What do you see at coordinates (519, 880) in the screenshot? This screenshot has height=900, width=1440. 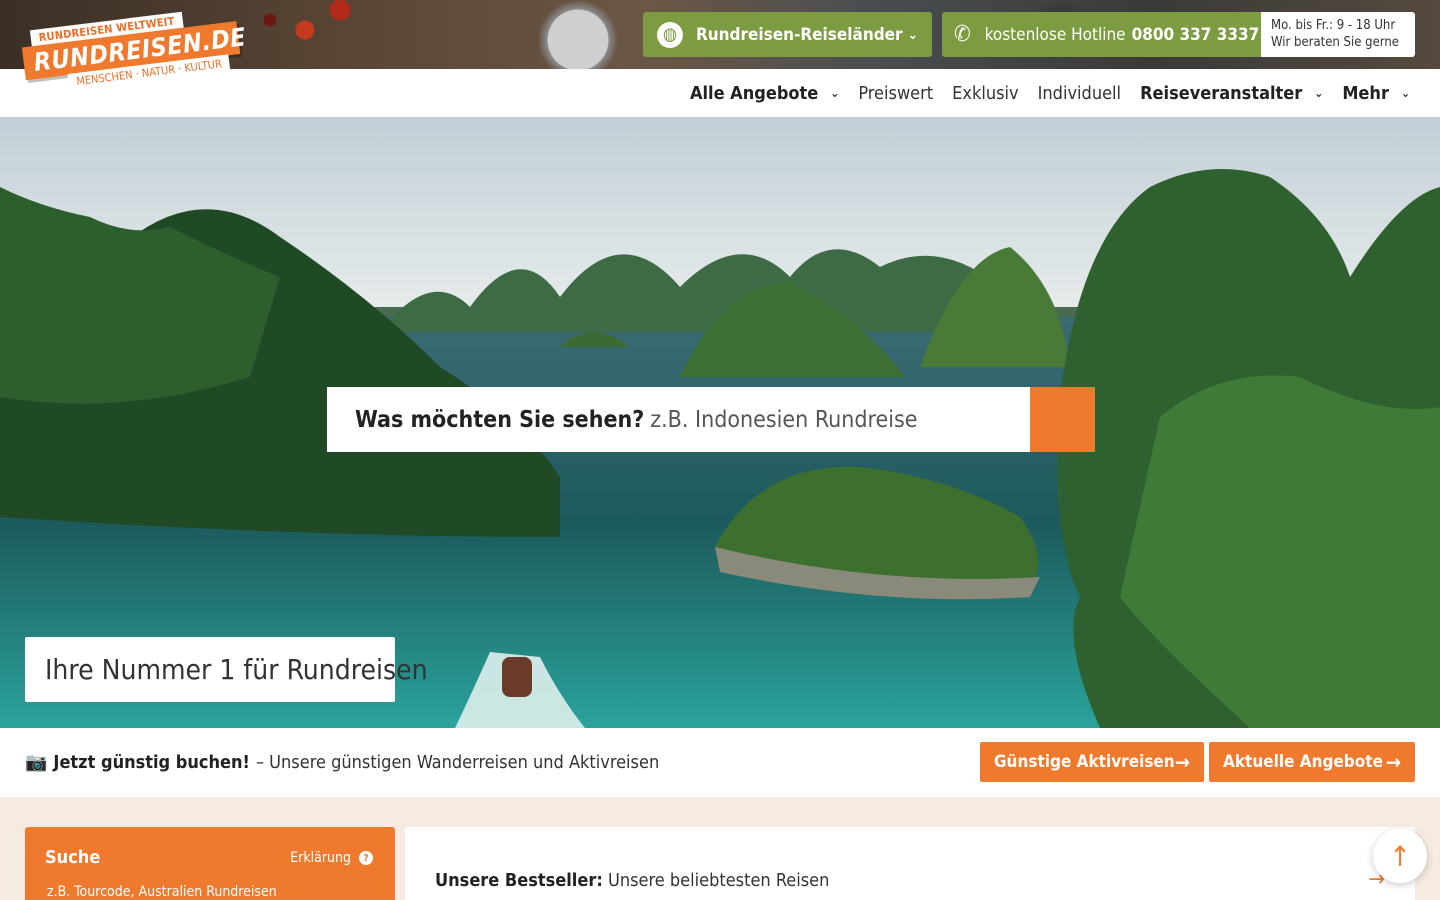 I see `bestseller-bold: Unsere Bestseller:` at bounding box center [519, 880].